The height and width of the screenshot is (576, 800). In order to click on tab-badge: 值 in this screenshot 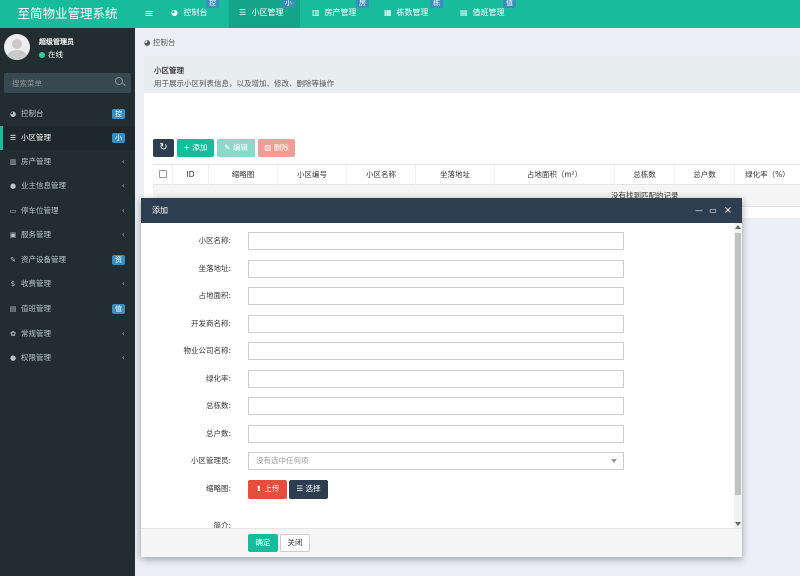, I will do `click(509, 4)`.